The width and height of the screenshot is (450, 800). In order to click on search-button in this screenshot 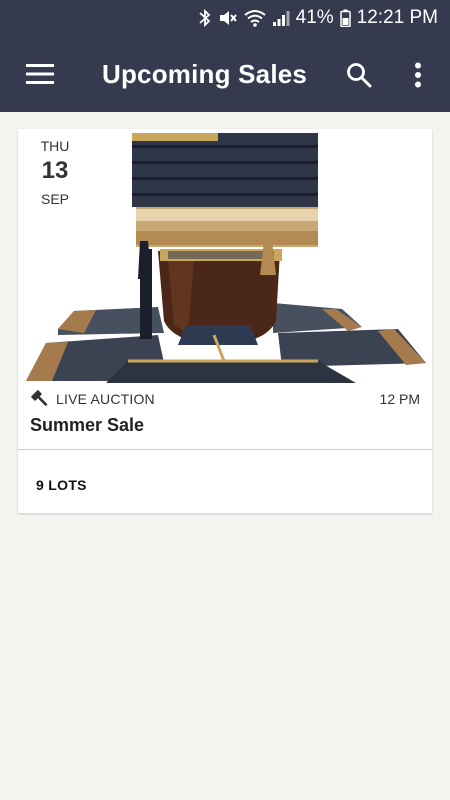, I will do `click(359, 75)`.